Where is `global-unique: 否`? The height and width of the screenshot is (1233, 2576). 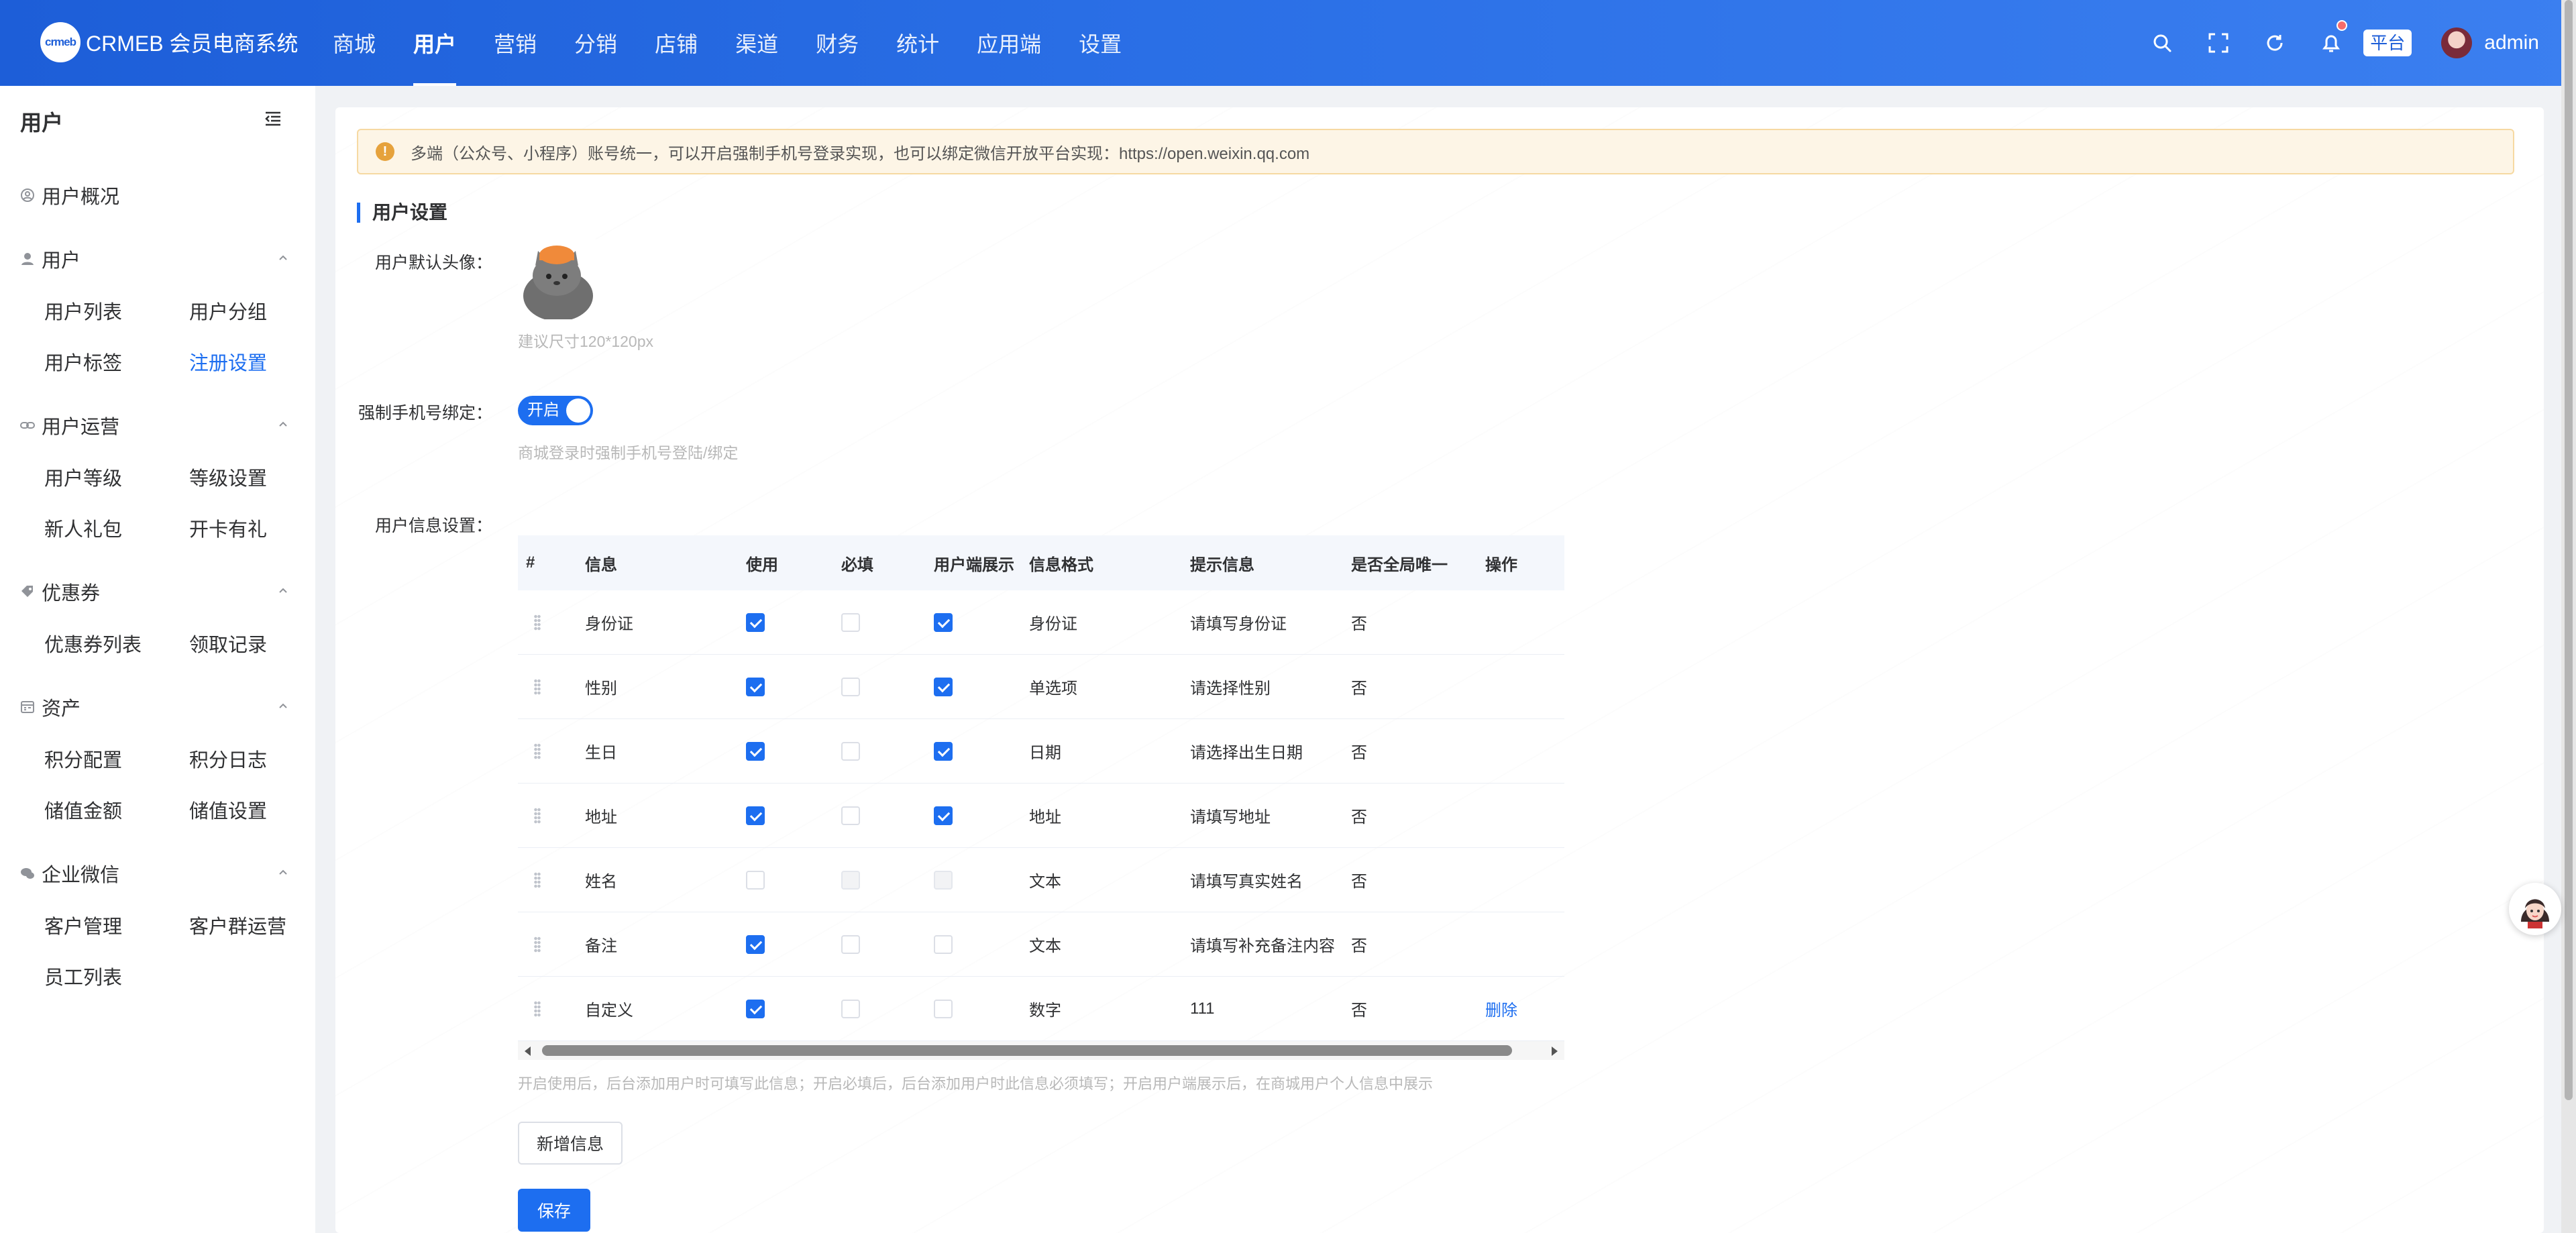 global-unique: 否 is located at coordinates (1359, 753).